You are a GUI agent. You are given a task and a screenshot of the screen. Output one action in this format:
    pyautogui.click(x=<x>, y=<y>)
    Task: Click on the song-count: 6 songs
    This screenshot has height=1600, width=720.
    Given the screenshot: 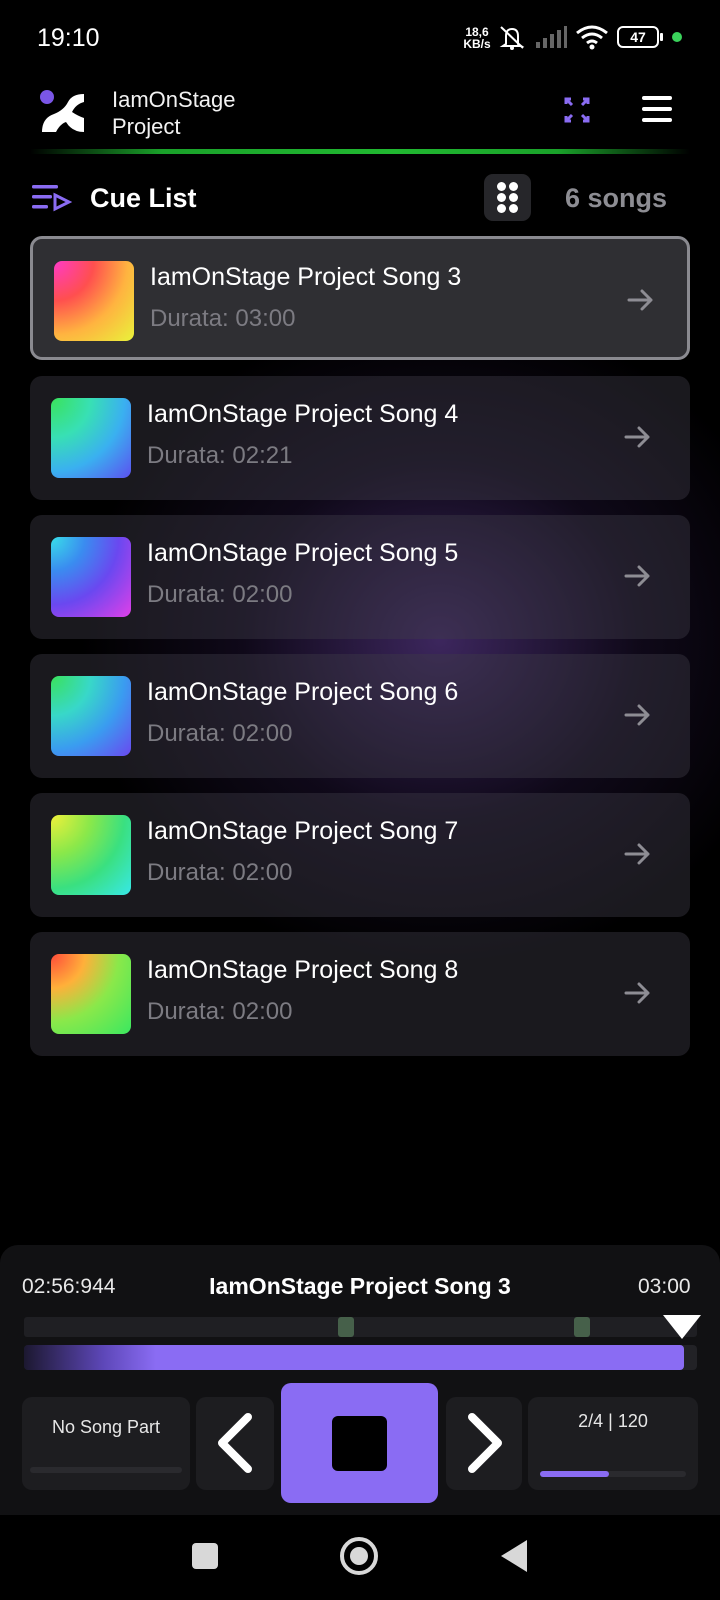 What is the action you would take?
    pyautogui.click(x=616, y=198)
    